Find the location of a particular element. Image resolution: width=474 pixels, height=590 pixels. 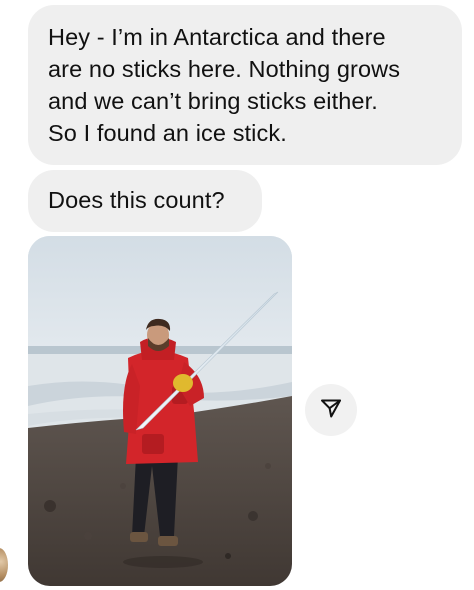

message-bubble-question: Does this count? is located at coordinates (145, 201).